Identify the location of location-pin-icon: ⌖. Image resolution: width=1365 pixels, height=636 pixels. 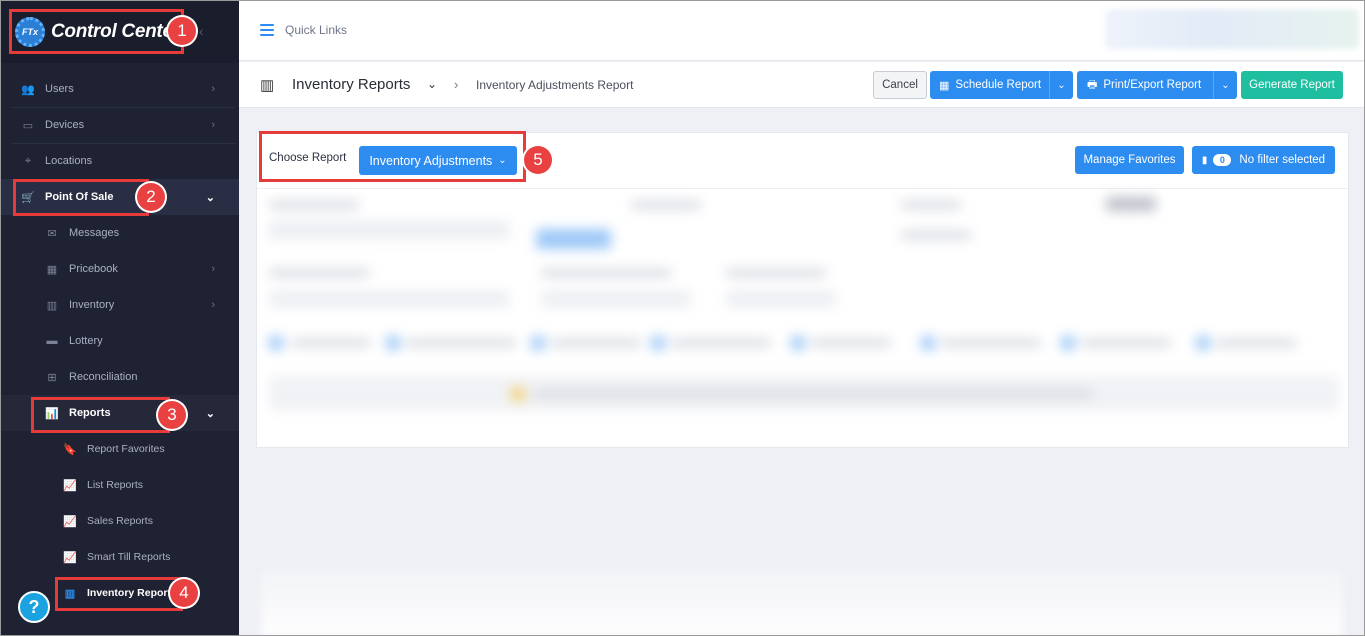
(28, 160).